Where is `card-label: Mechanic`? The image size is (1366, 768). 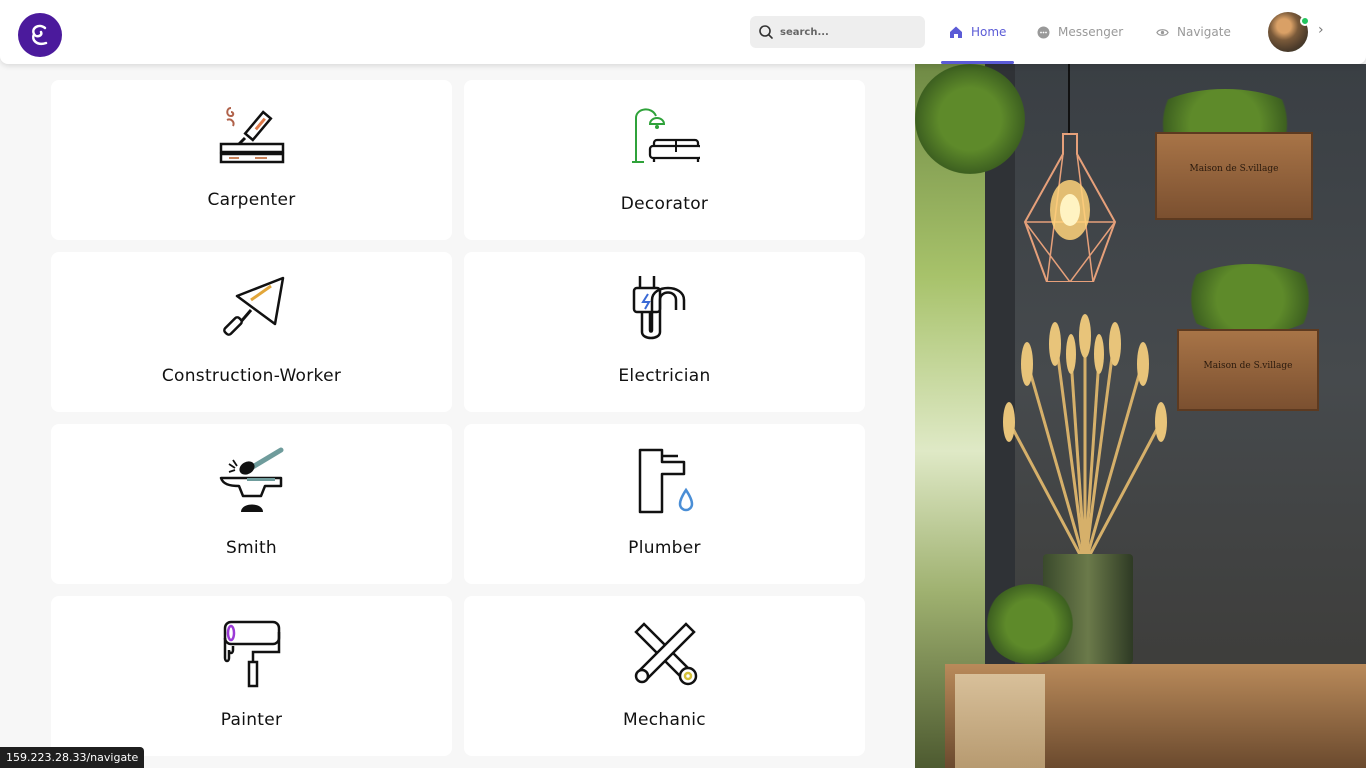 card-label: Mechanic is located at coordinates (664, 720).